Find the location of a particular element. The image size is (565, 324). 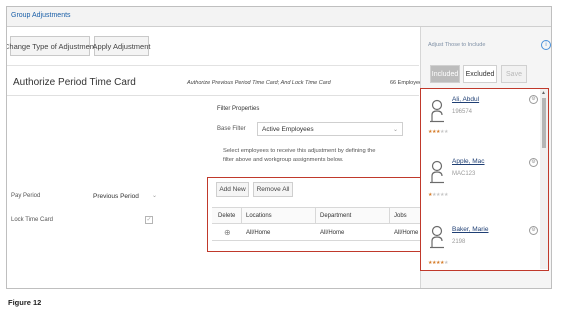

header-divider is located at coordinates (213, 95).